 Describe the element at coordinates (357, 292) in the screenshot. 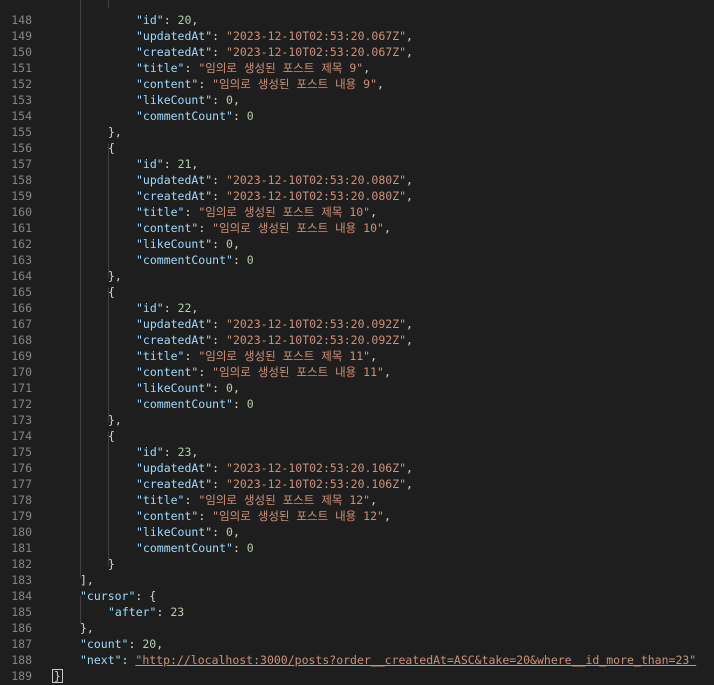

I see `code-line: 165 {` at that location.